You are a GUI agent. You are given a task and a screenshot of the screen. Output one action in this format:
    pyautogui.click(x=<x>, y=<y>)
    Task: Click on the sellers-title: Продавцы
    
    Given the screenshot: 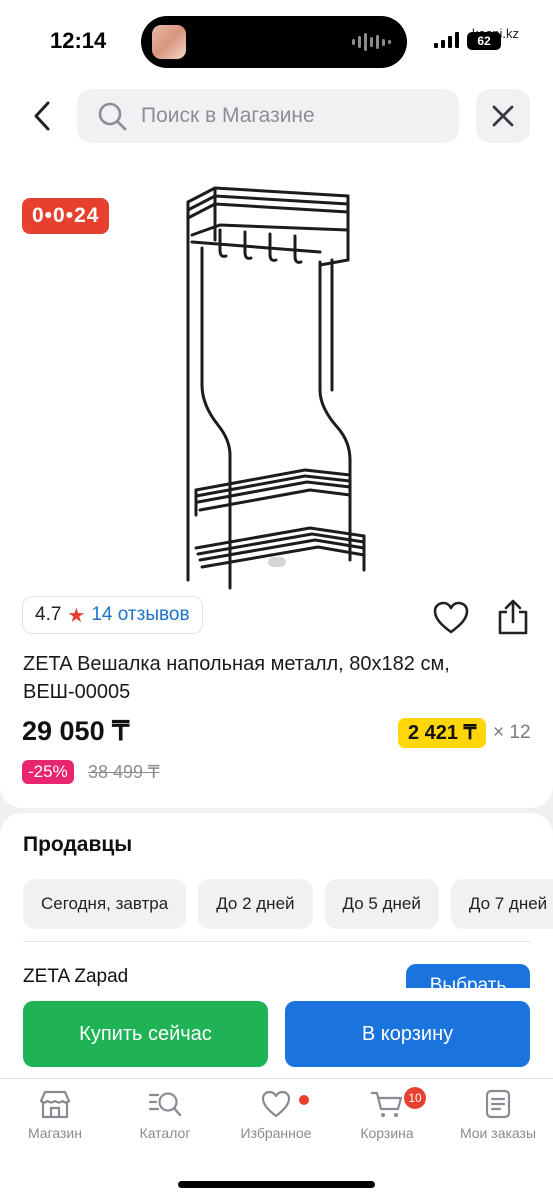 What is the action you would take?
    pyautogui.click(x=78, y=844)
    